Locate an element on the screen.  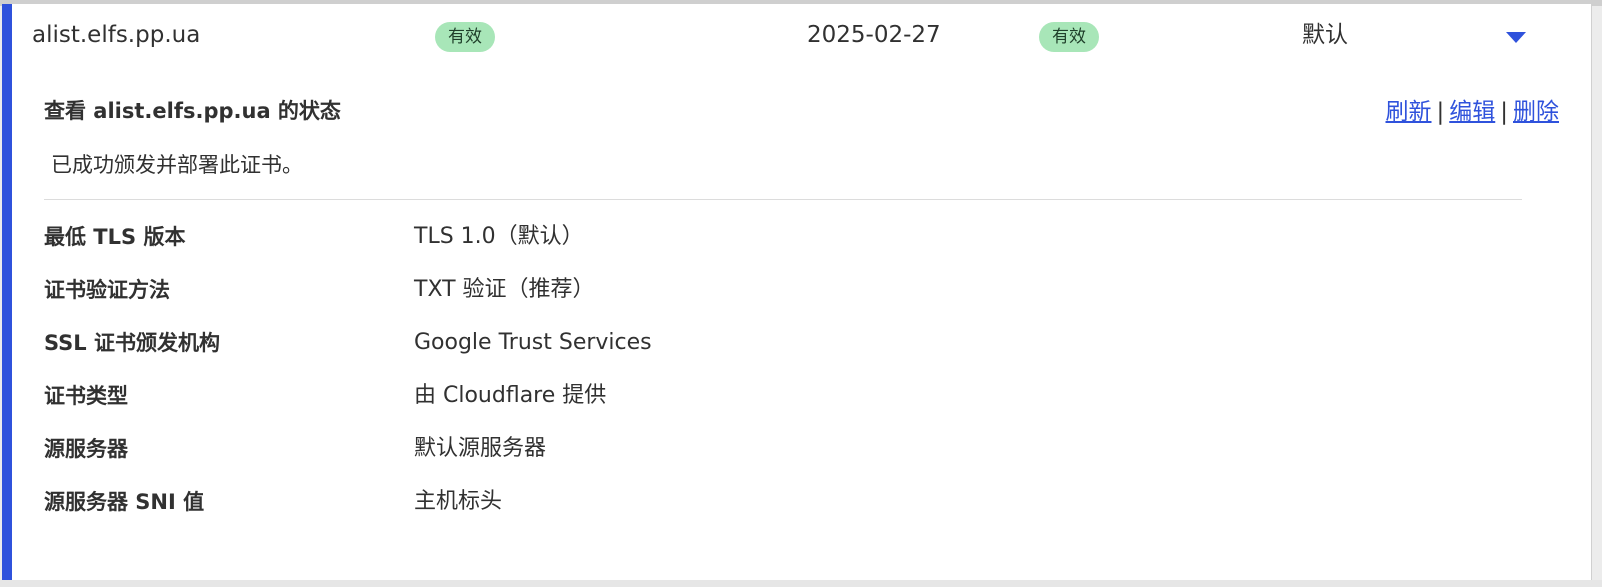
certificate-row: alist.elfs.pp.ua 有效 2025-02-27 有效 默认 is located at coordinates (801, 35).